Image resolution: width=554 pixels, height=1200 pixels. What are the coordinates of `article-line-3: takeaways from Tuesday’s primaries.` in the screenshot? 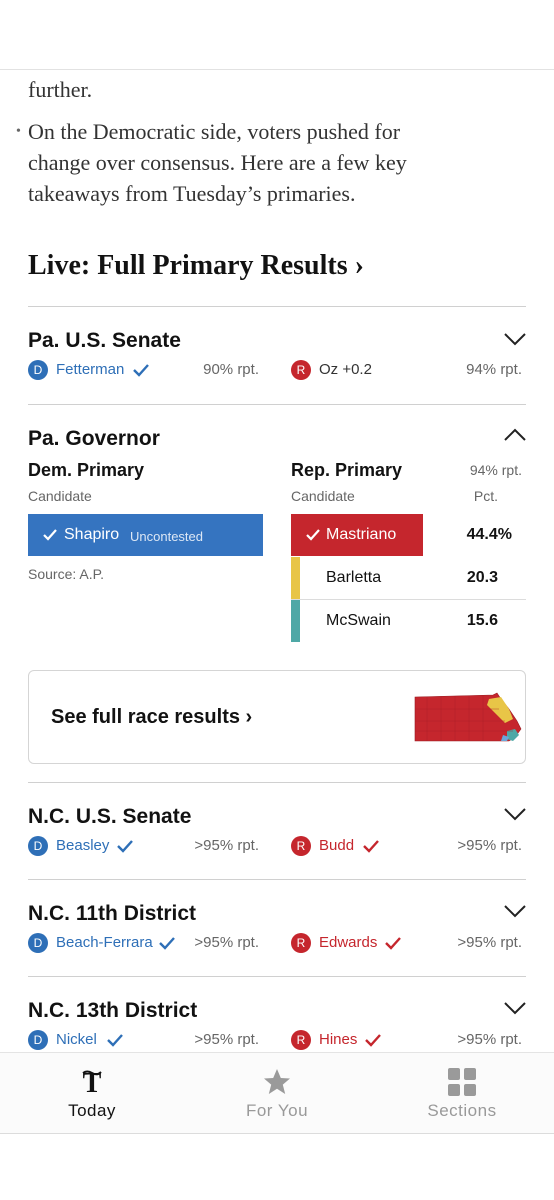 It's located at (192, 193).